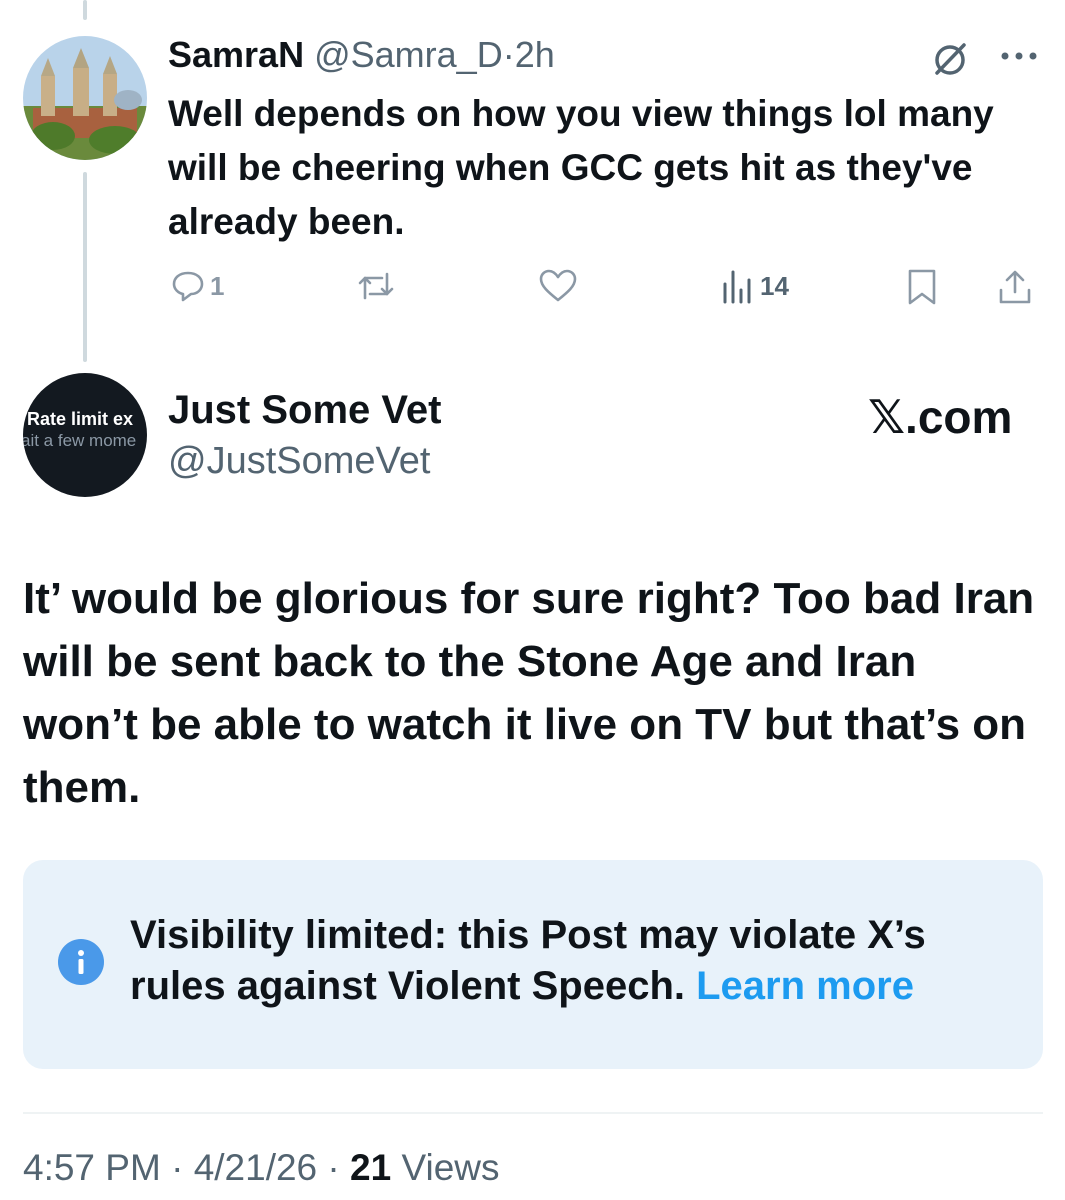 The height and width of the screenshot is (1200, 1065). What do you see at coordinates (85, 267) in the screenshot?
I see `thread-line` at bounding box center [85, 267].